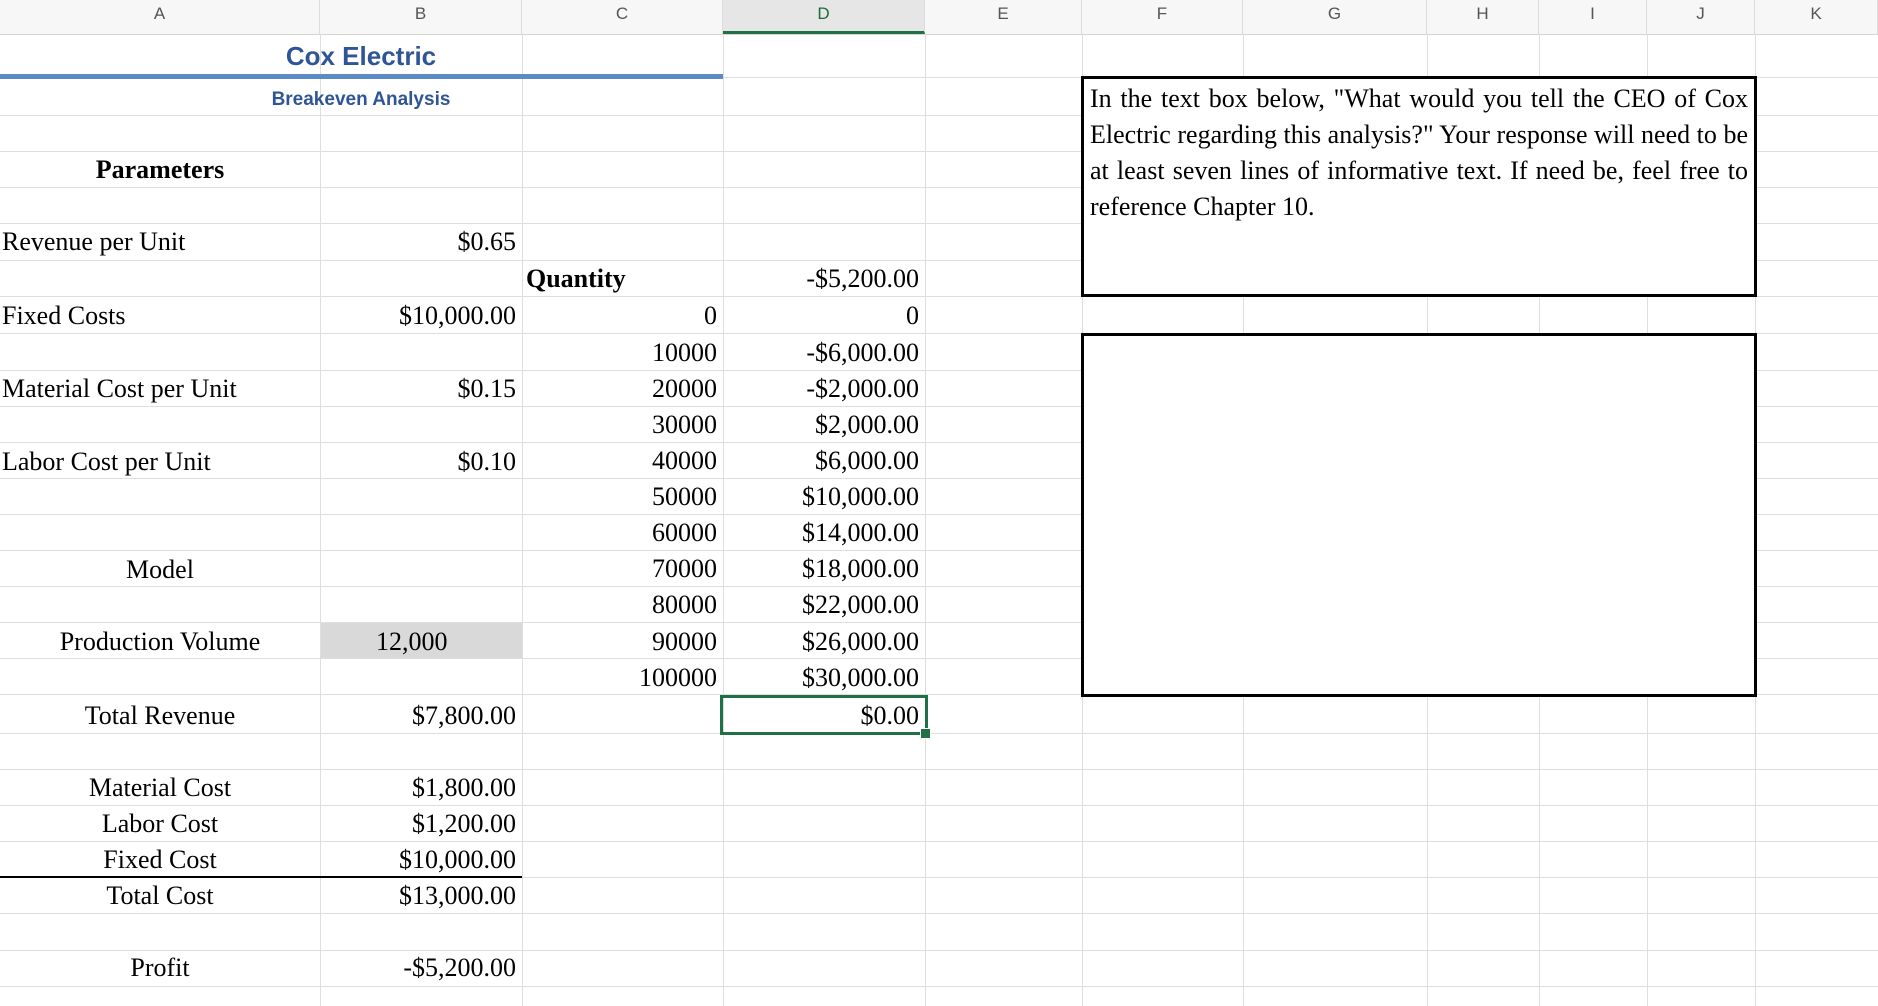  What do you see at coordinates (1701, 17) in the screenshot?
I see `column-header-j: J` at bounding box center [1701, 17].